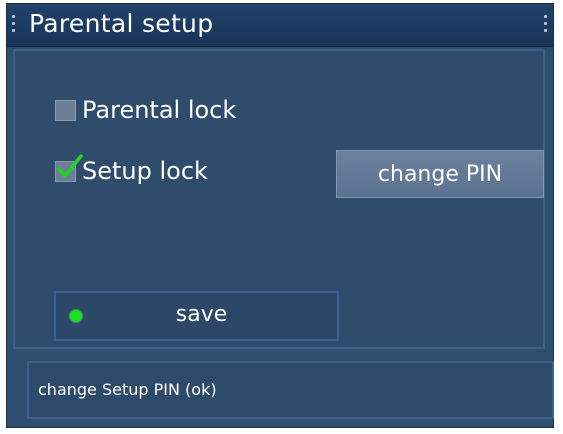  Describe the element at coordinates (290, 390) in the screenshot. I see `status-bar: change Setup PIN (ok)` at that location.